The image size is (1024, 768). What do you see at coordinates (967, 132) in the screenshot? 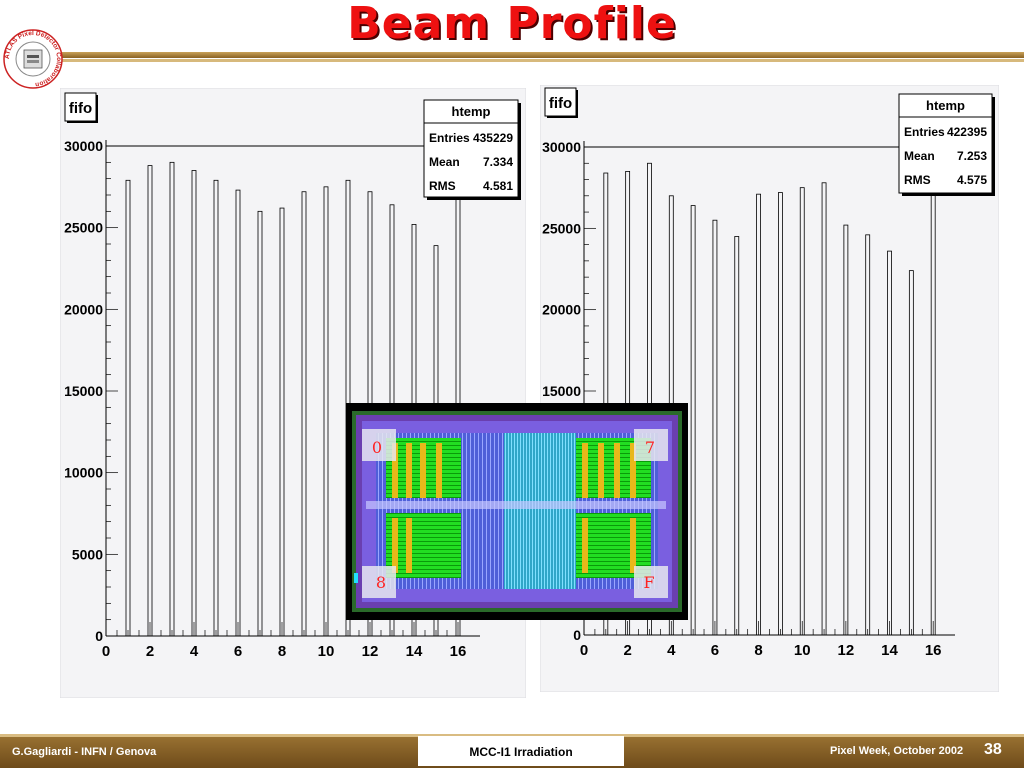
I see `stats-value: 422395` at bounding box center [967, 132].